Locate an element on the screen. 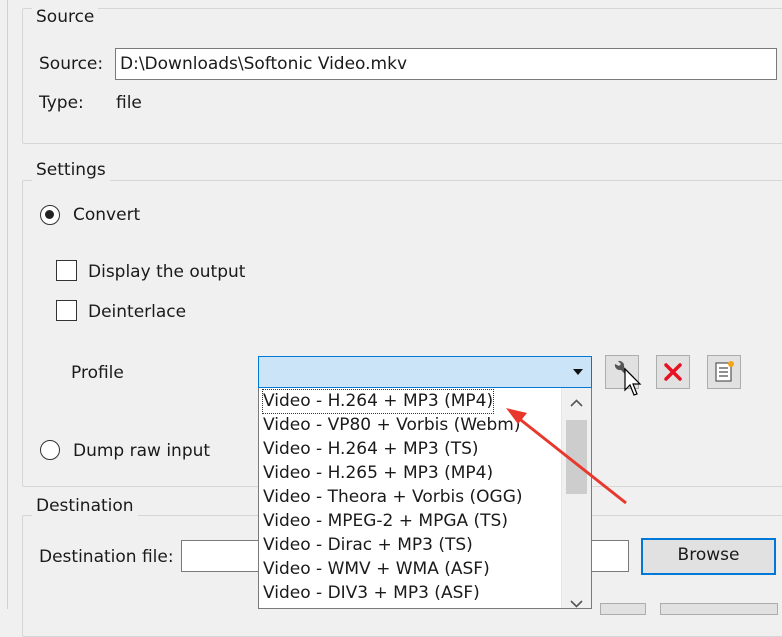 The height and width of the screenshot is (637, 782). new-profile-button is located at coordinates (724, 372).